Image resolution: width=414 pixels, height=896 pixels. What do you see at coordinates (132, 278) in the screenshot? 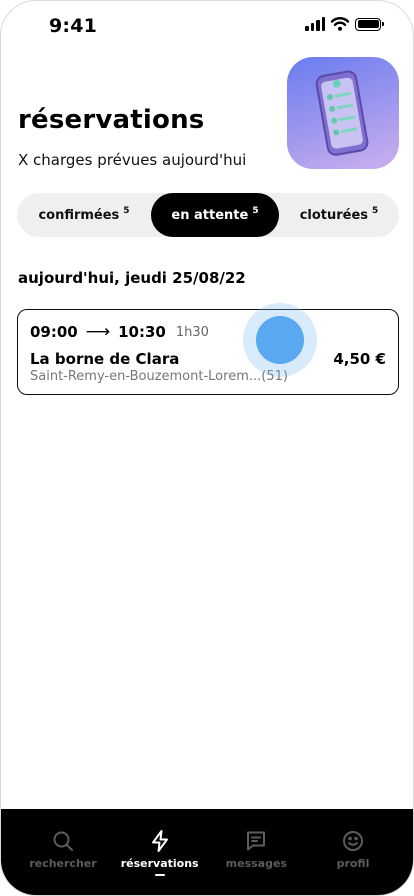
I see `date-heading: aujourd'hui, jeudi 25/08/22` at bounding box center [132, 278].